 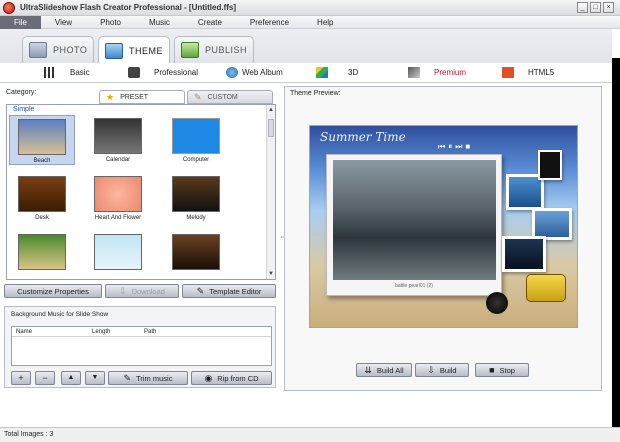 I want to click on calendar-thumbnail, so click(x=118, y=136).